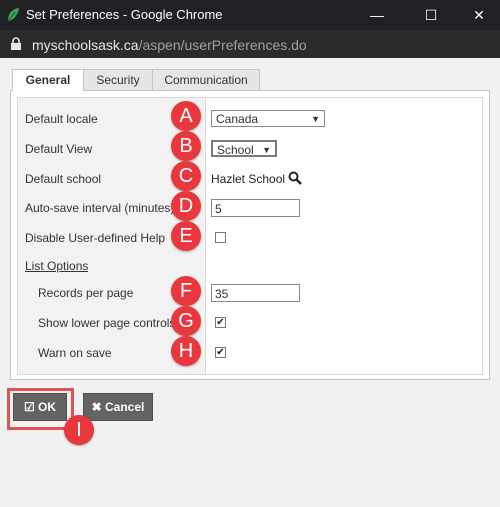 This screenshot has width=500, height=507. What do you see at coordinates (206, 79) in the screenshot?
I see `tab-communication: Communication` at bounding box center [206, 79].